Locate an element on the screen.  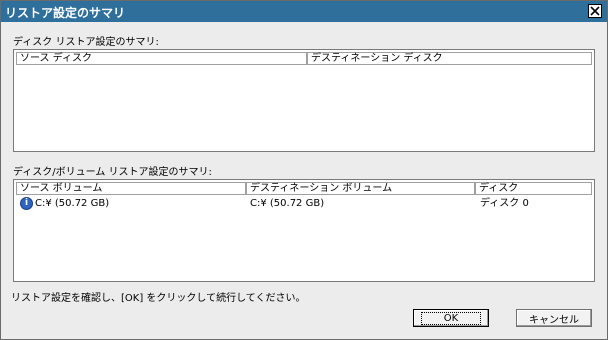
column-header-destination-disk: デスティネーション ディスク is located at coordinates (449, 58).